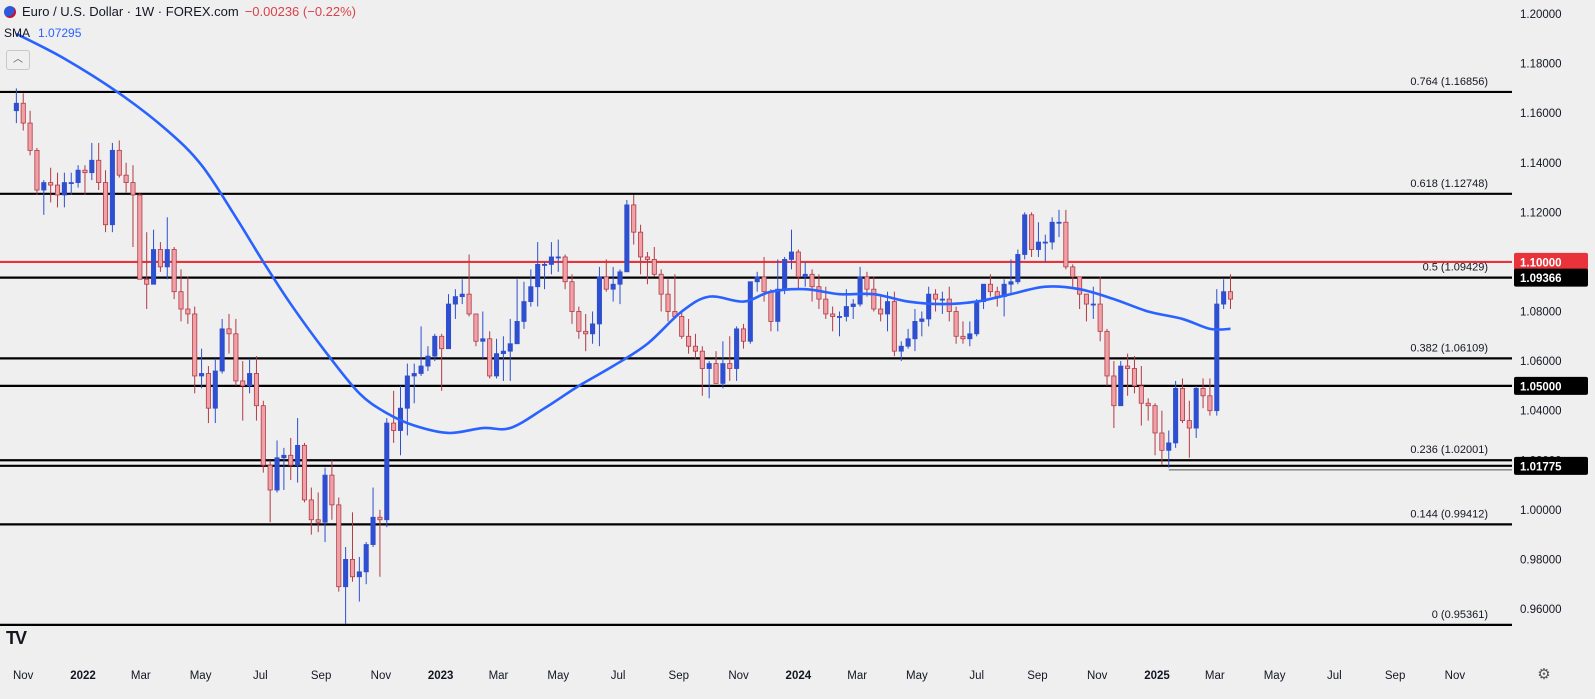 This screenshot has height=699, width=1595. What do you see at coordinates (201, 676) in the screenshot?
I see `time-tick-label: May` at bounding box center [201, 676].